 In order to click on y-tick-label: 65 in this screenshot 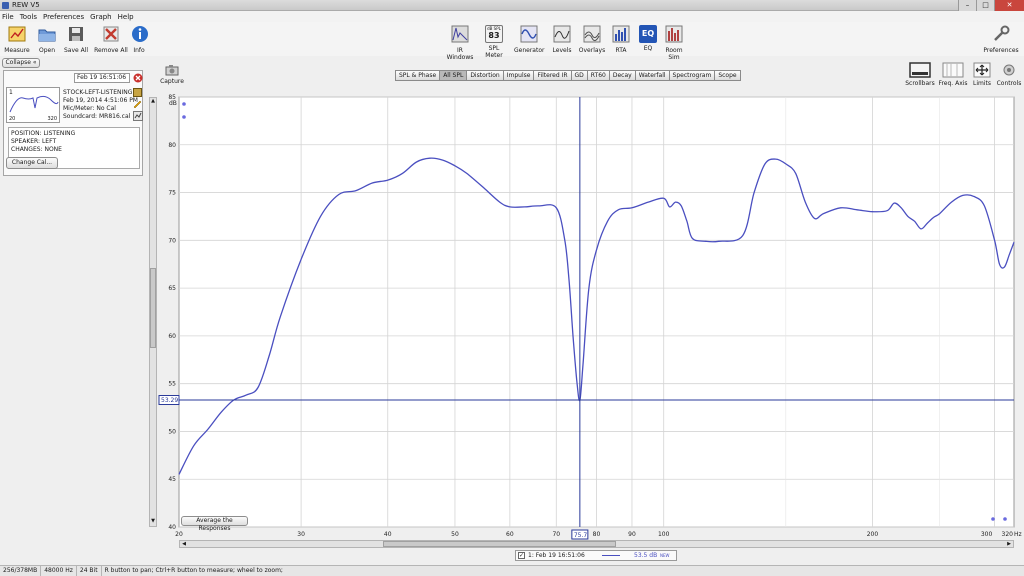, I will do `click(172, 288)`.